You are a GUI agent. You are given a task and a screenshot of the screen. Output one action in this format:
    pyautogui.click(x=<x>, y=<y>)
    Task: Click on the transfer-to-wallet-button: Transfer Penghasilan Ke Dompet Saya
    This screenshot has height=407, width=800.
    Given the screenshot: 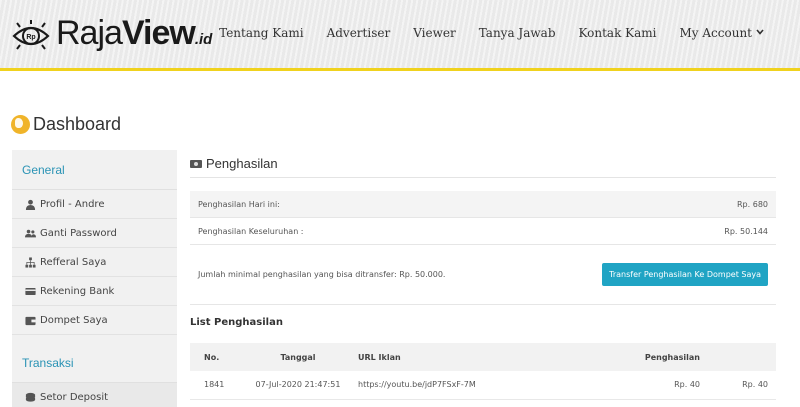 What is the action you would take?
    pyautogui.click(x=685, y=274)
    